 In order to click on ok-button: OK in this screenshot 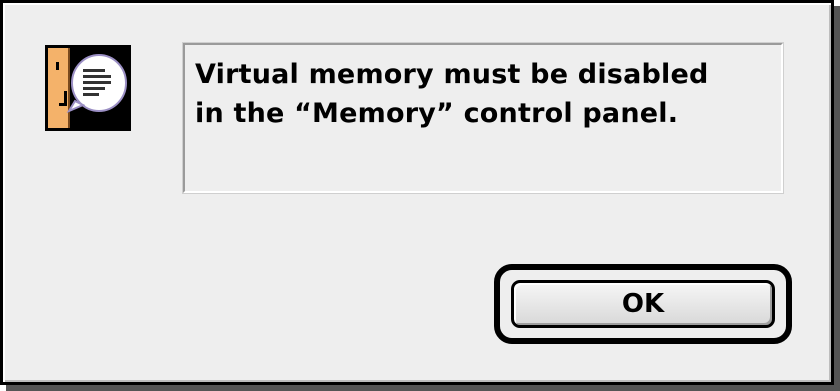, I will do `click(643, 304)`.